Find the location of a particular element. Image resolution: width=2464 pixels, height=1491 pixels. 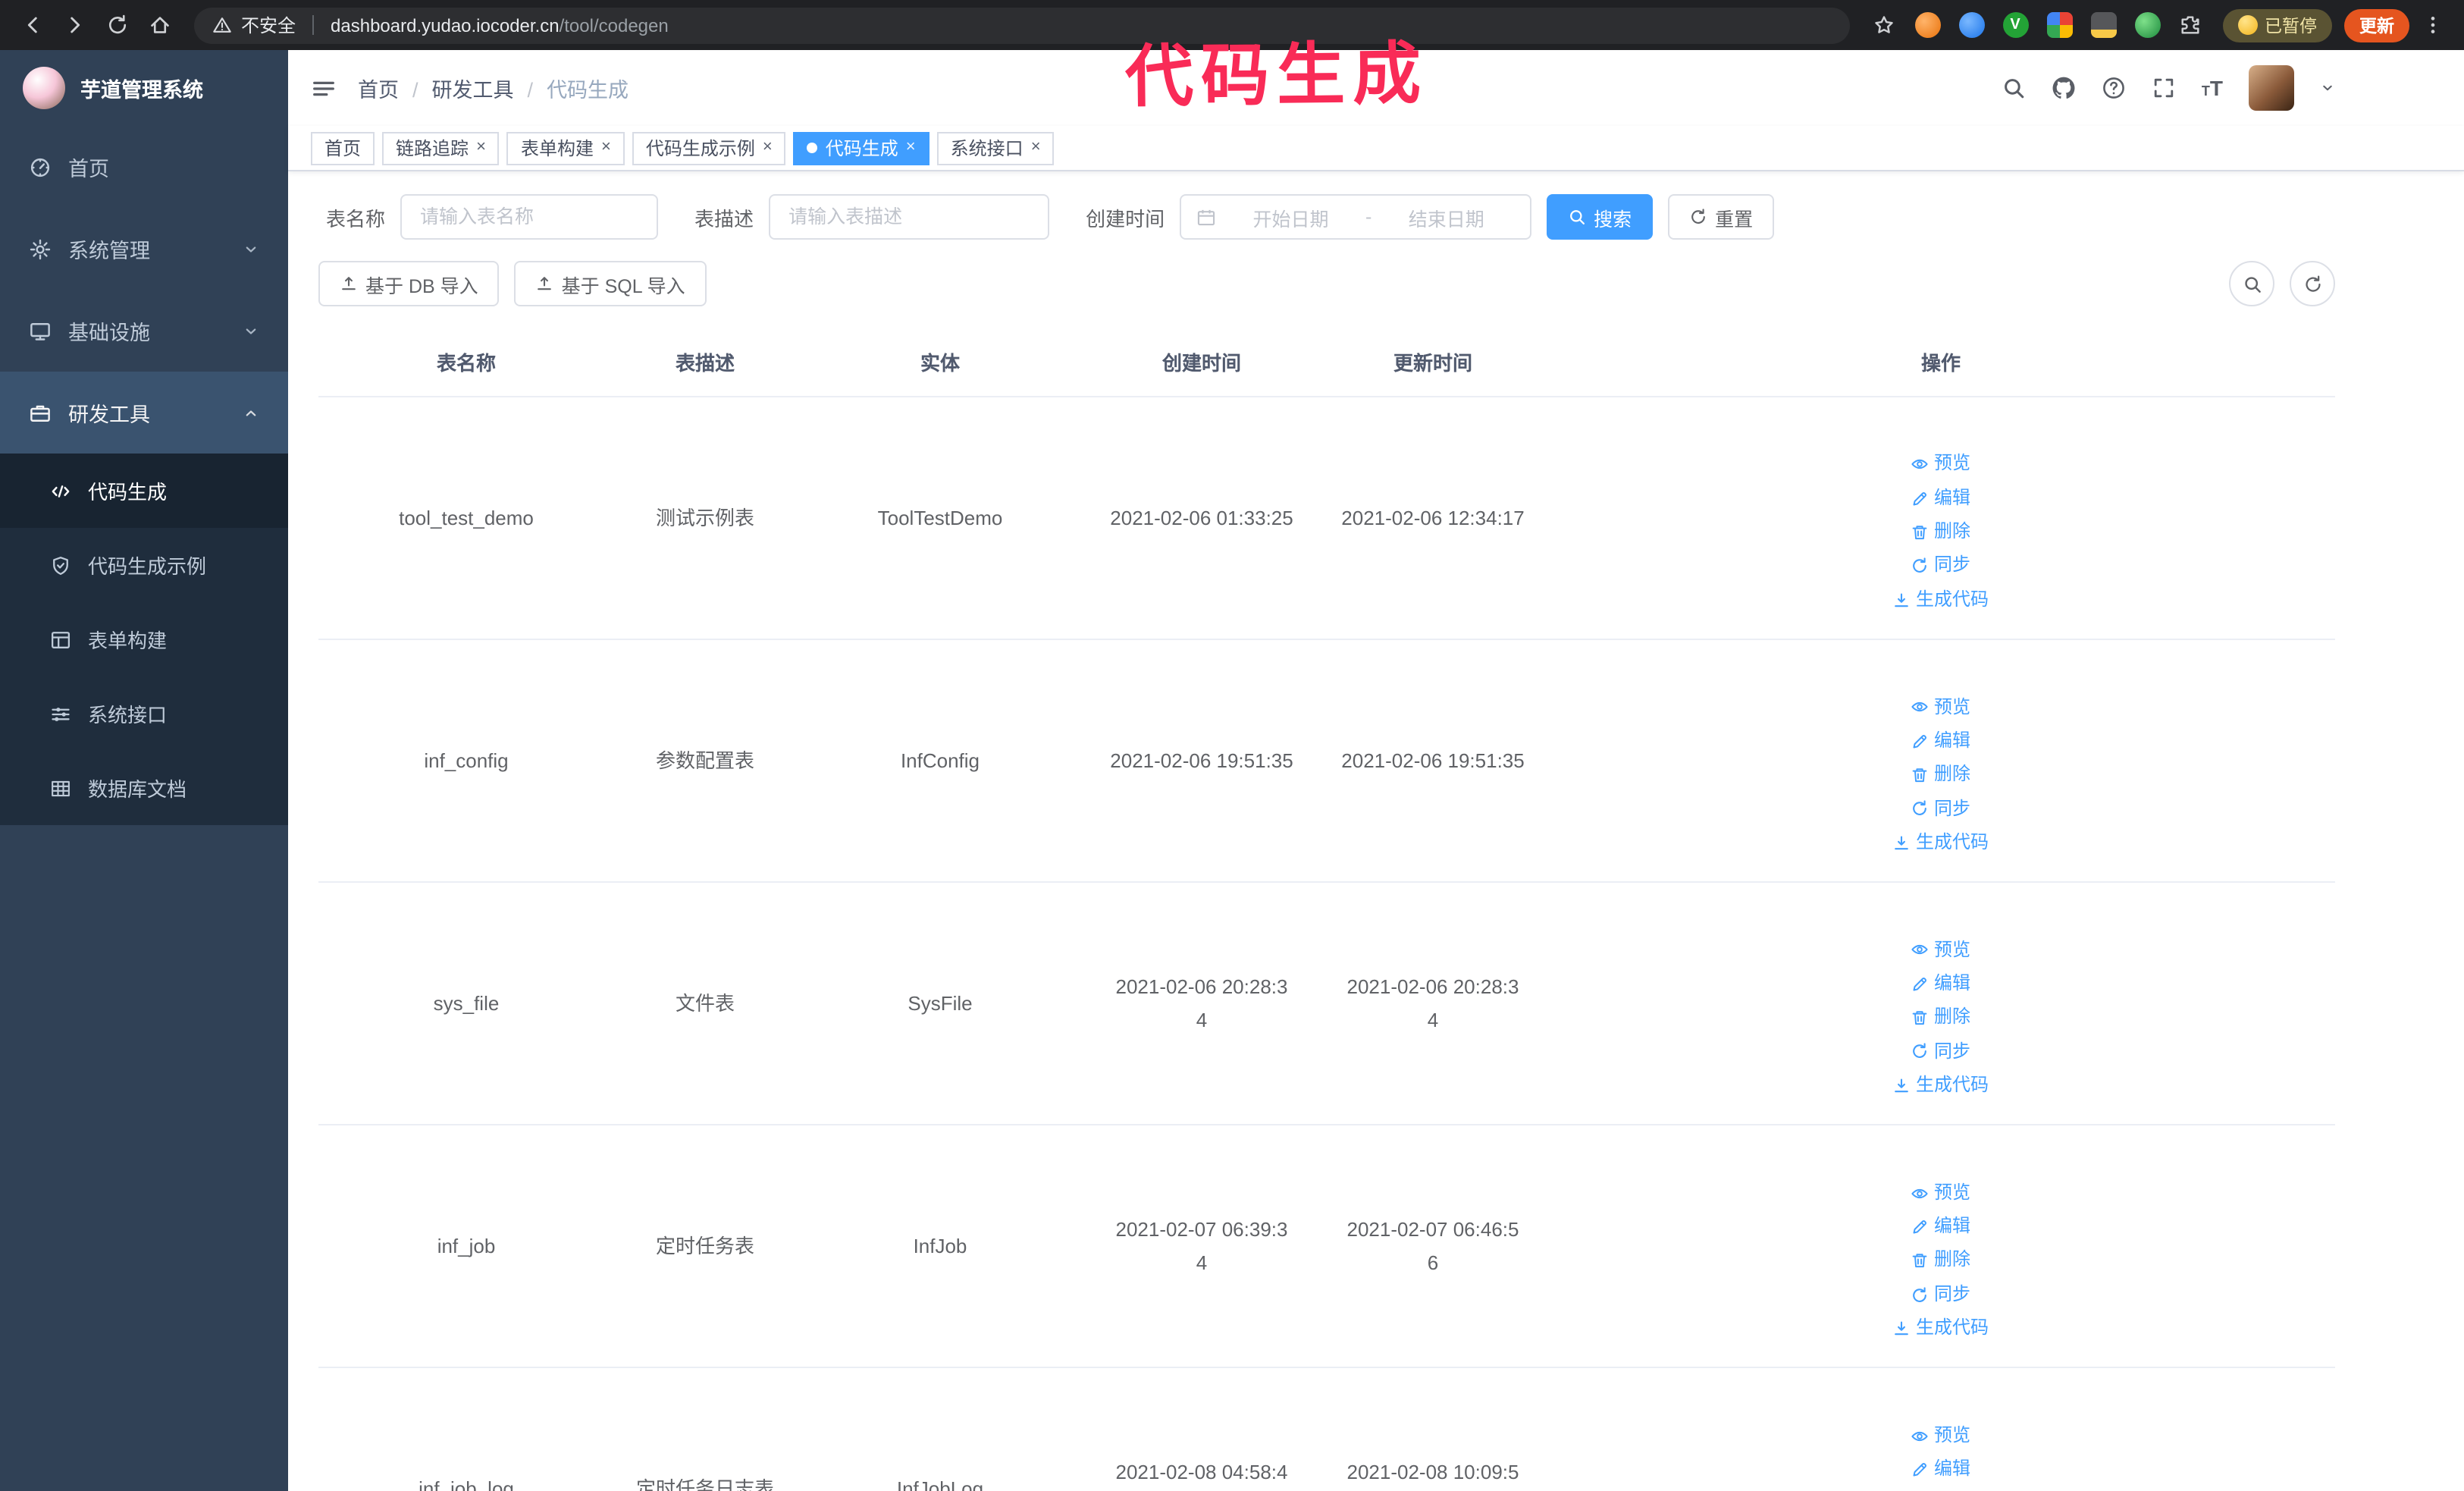

search-button: 搜索 is located at coordinates (1601, 217).